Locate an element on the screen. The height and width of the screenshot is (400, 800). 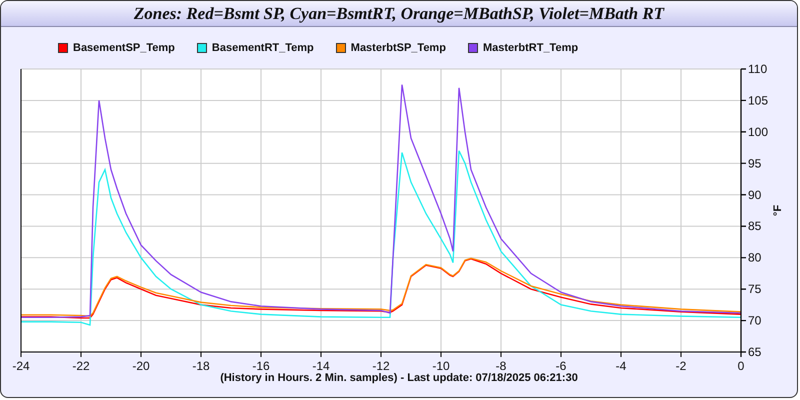
x-tick-label: -2 is located at coordinates (681, 364).